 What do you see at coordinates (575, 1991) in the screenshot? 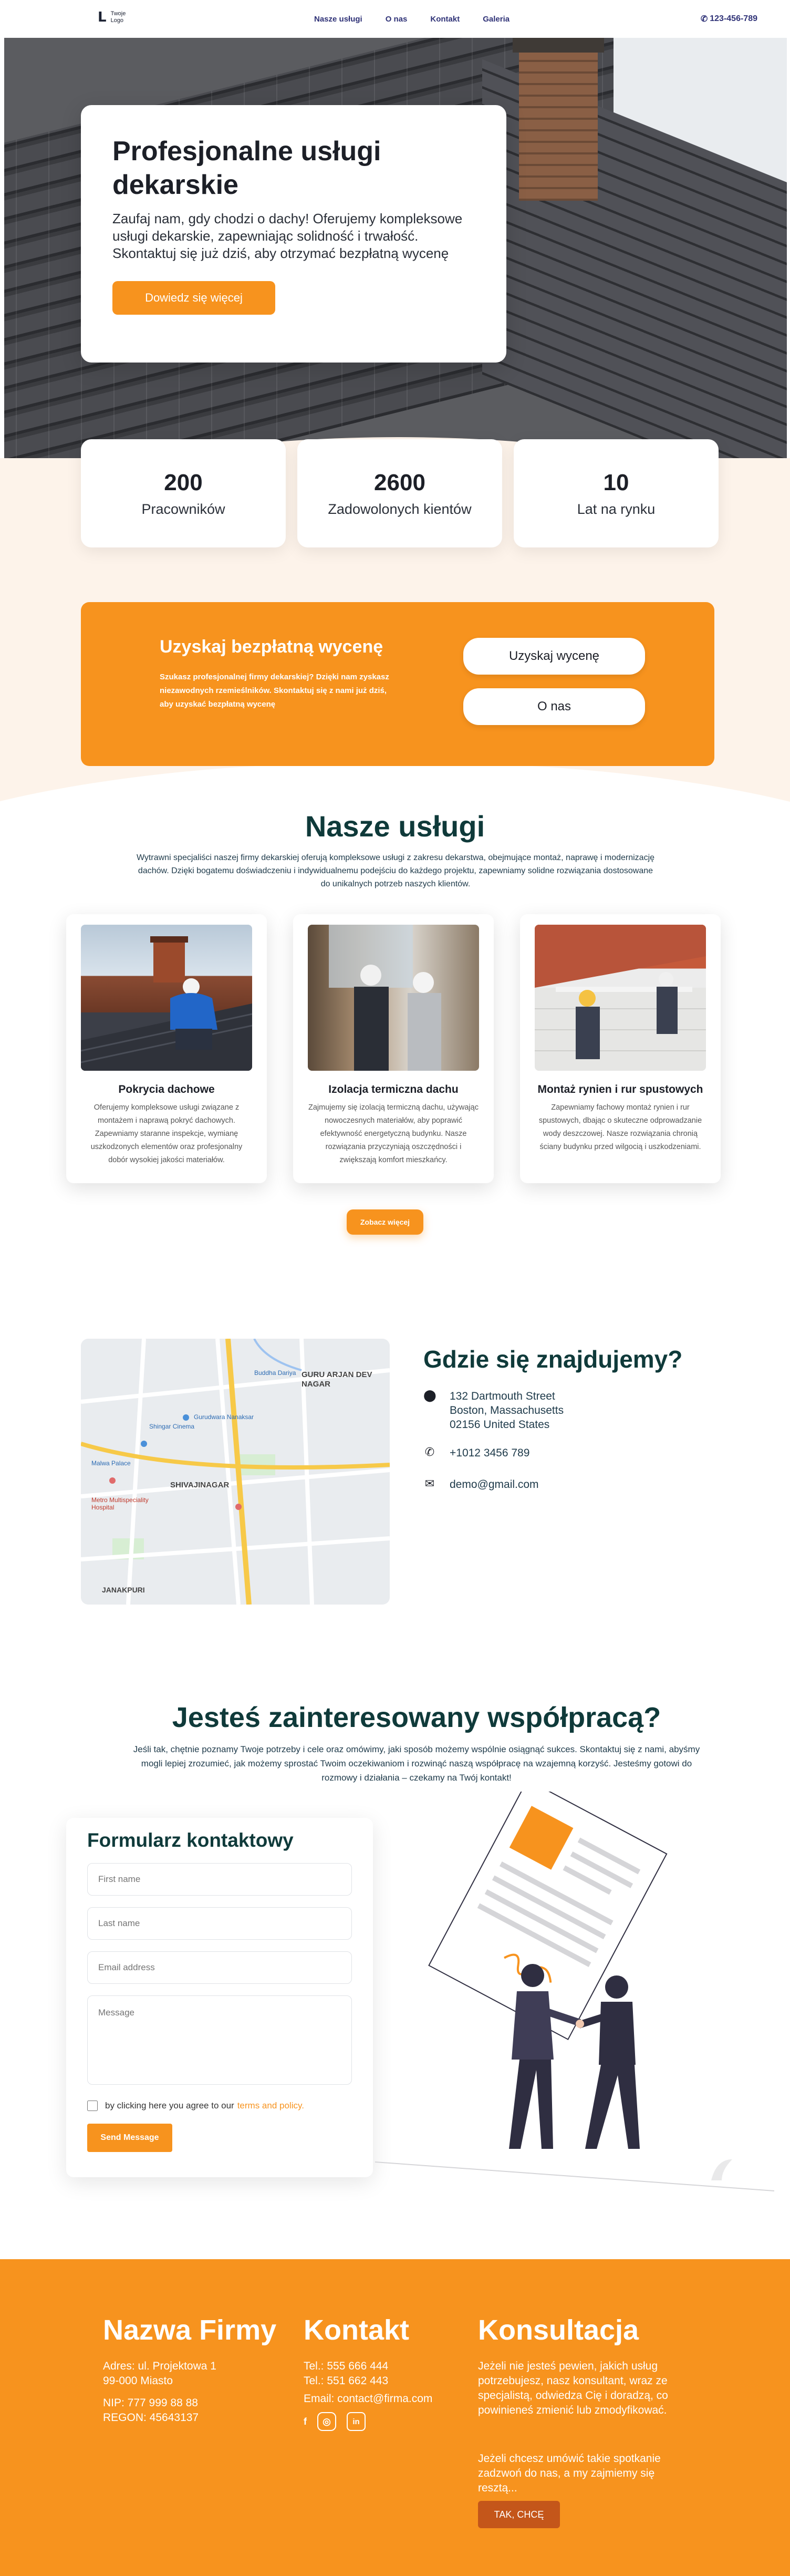
I see `handshake-illustration` at bounding box center [575, 1991].